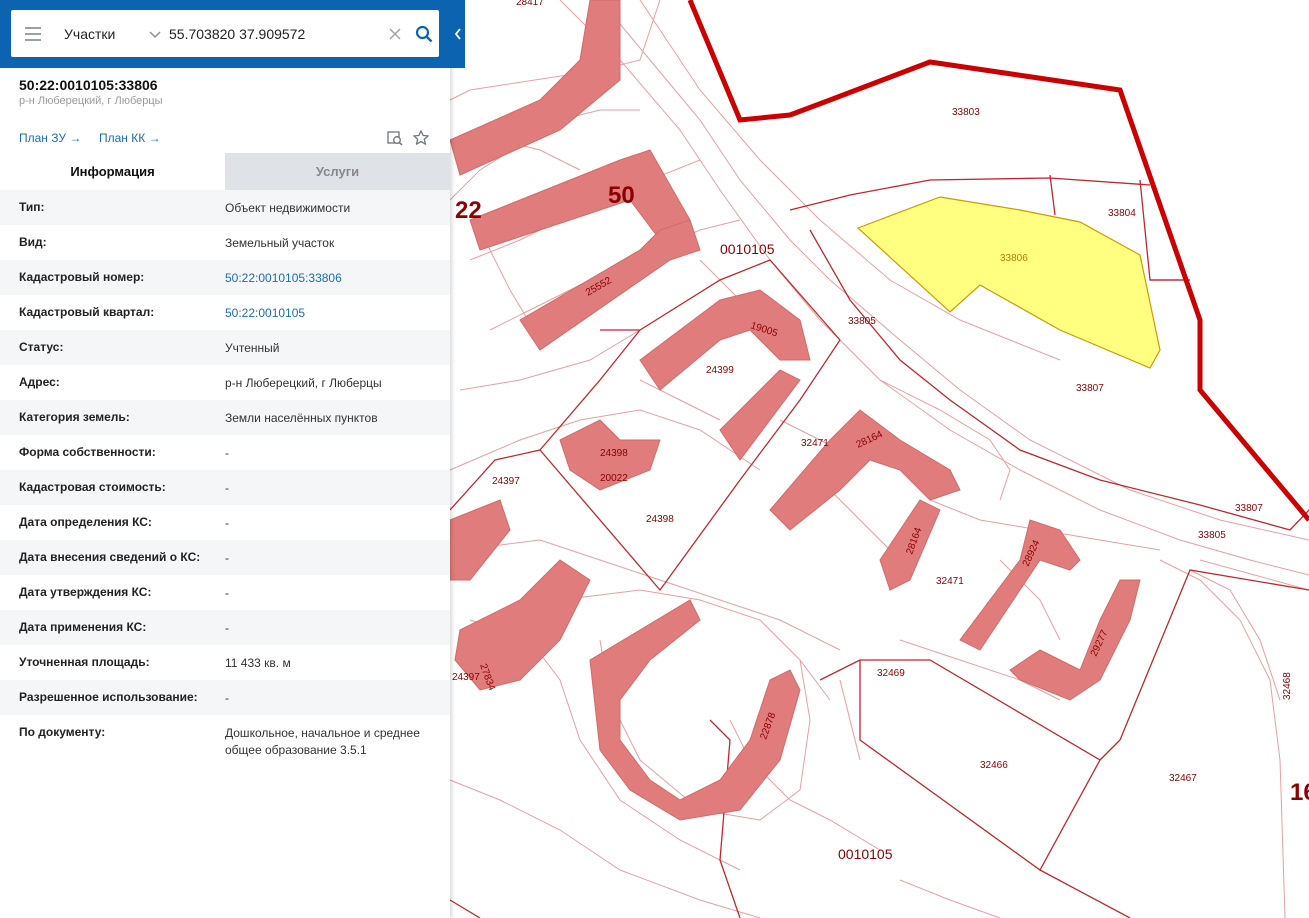  I want to click on info-row-address: Адрес: р-н Люберецкий, г Люберцы, so click(225, 382).